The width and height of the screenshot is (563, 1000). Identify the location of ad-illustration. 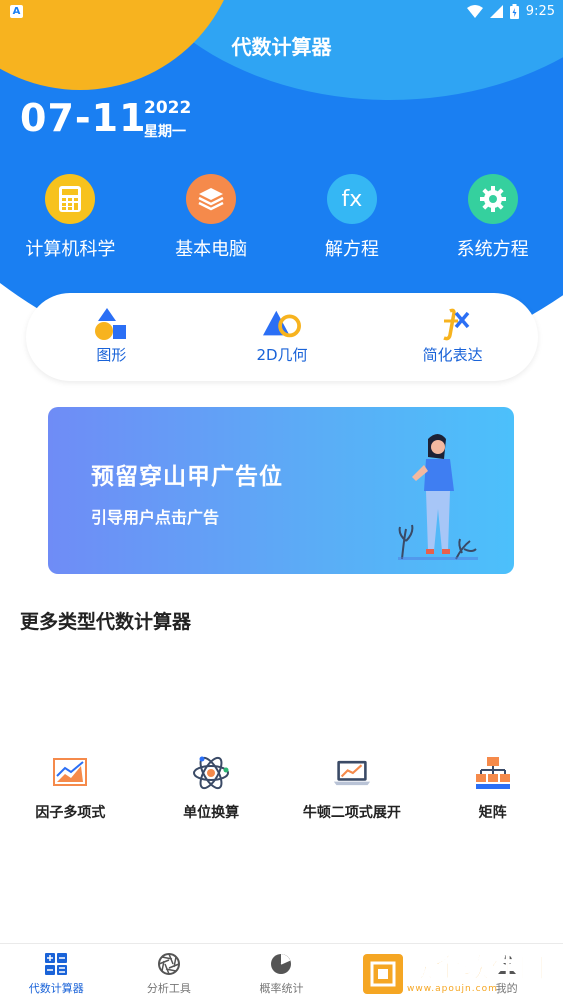
(438, 497).